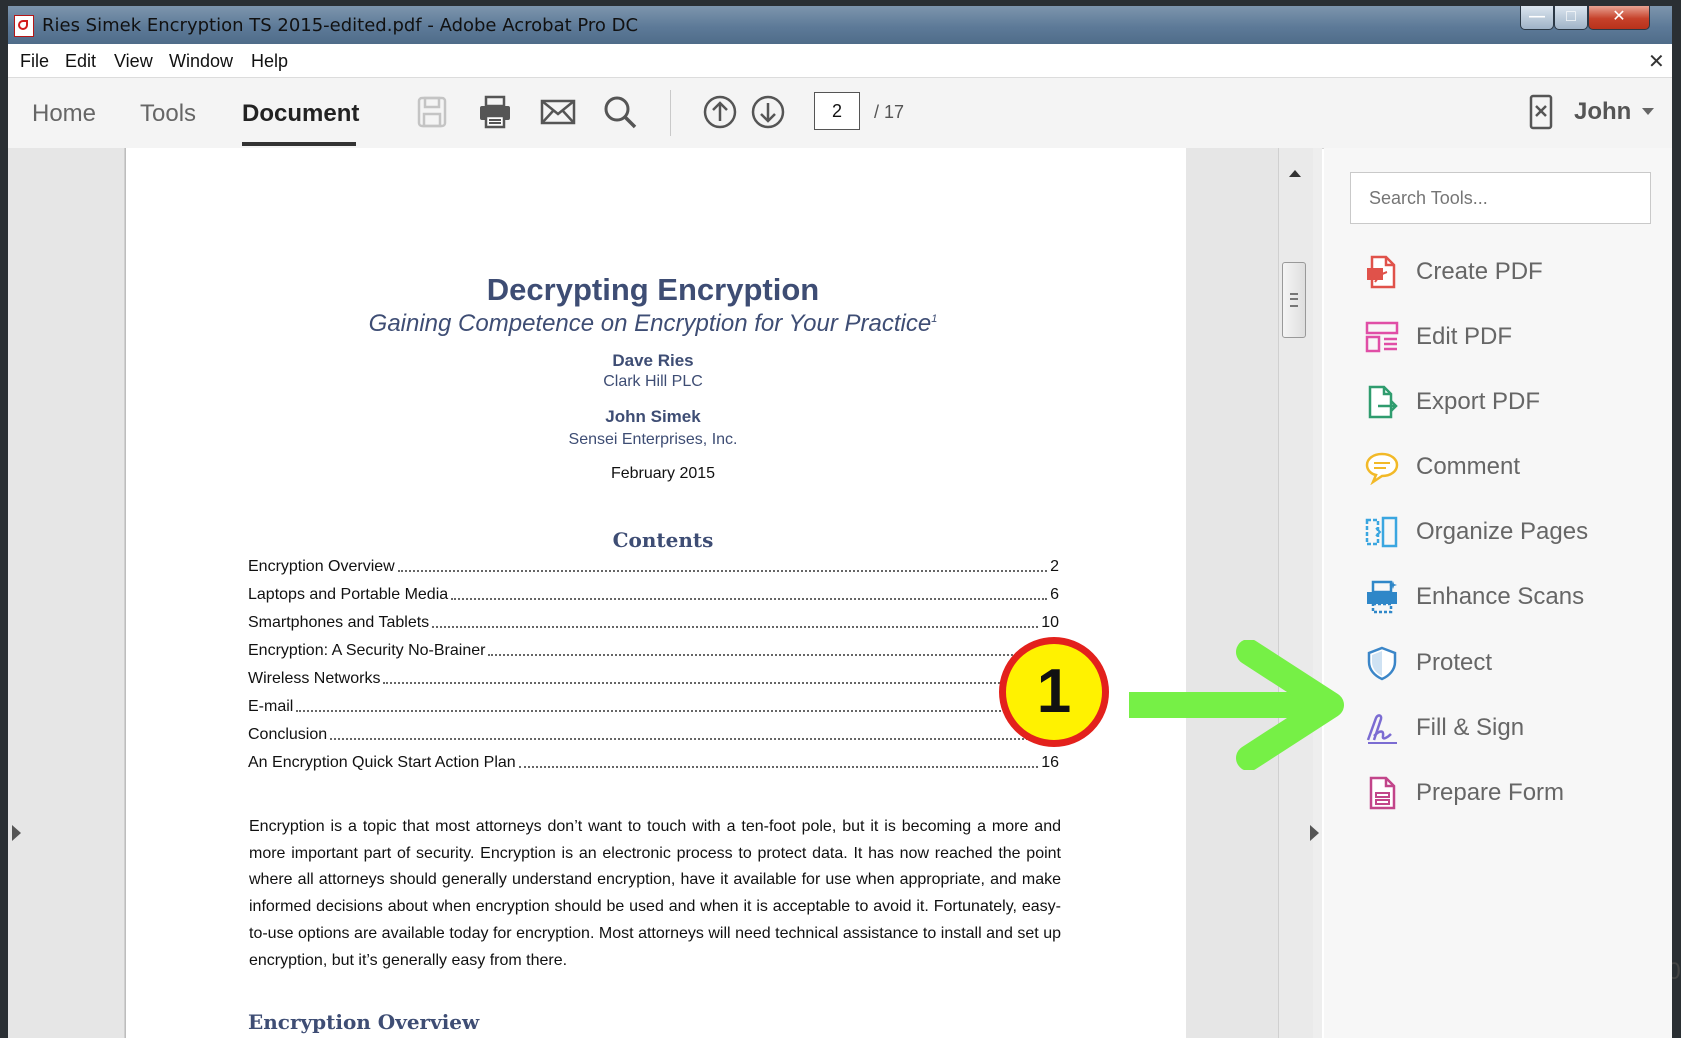  I want to click on tools-panel-divider, so click(1317, 593).